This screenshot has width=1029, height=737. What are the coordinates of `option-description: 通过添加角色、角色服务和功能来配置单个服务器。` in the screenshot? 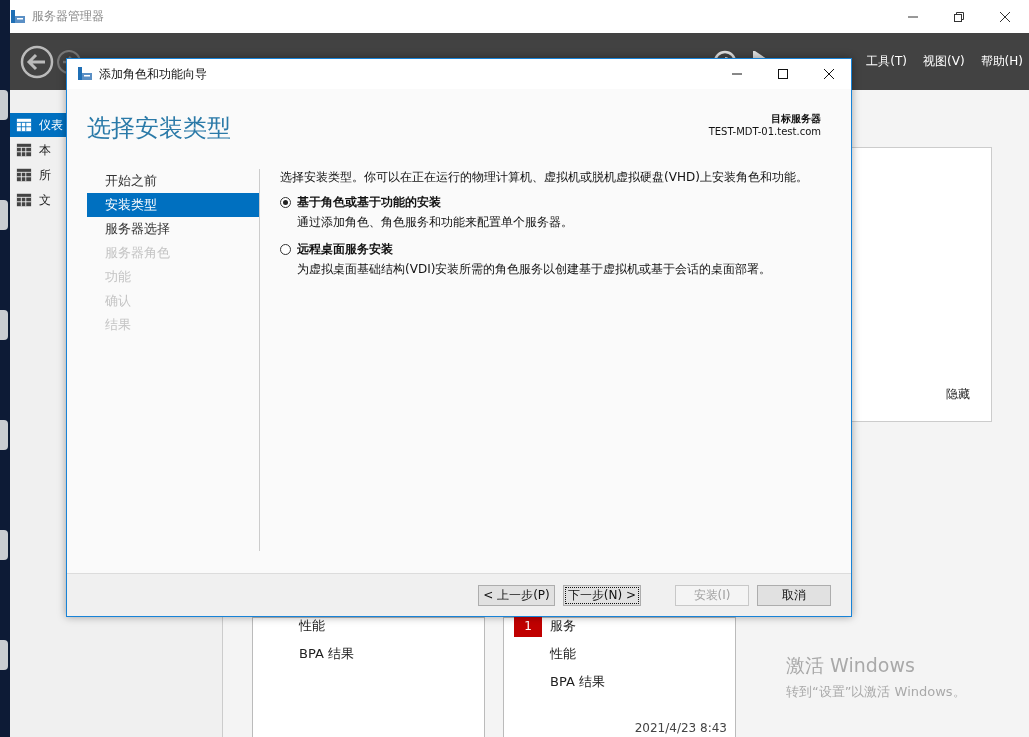 It's located at (435, 222).